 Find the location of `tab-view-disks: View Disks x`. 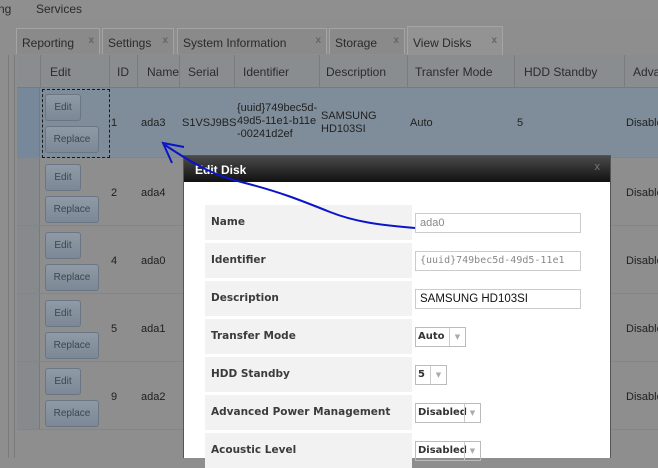

tab-view-disks: View Disks x is located at coordinates (455, 40).